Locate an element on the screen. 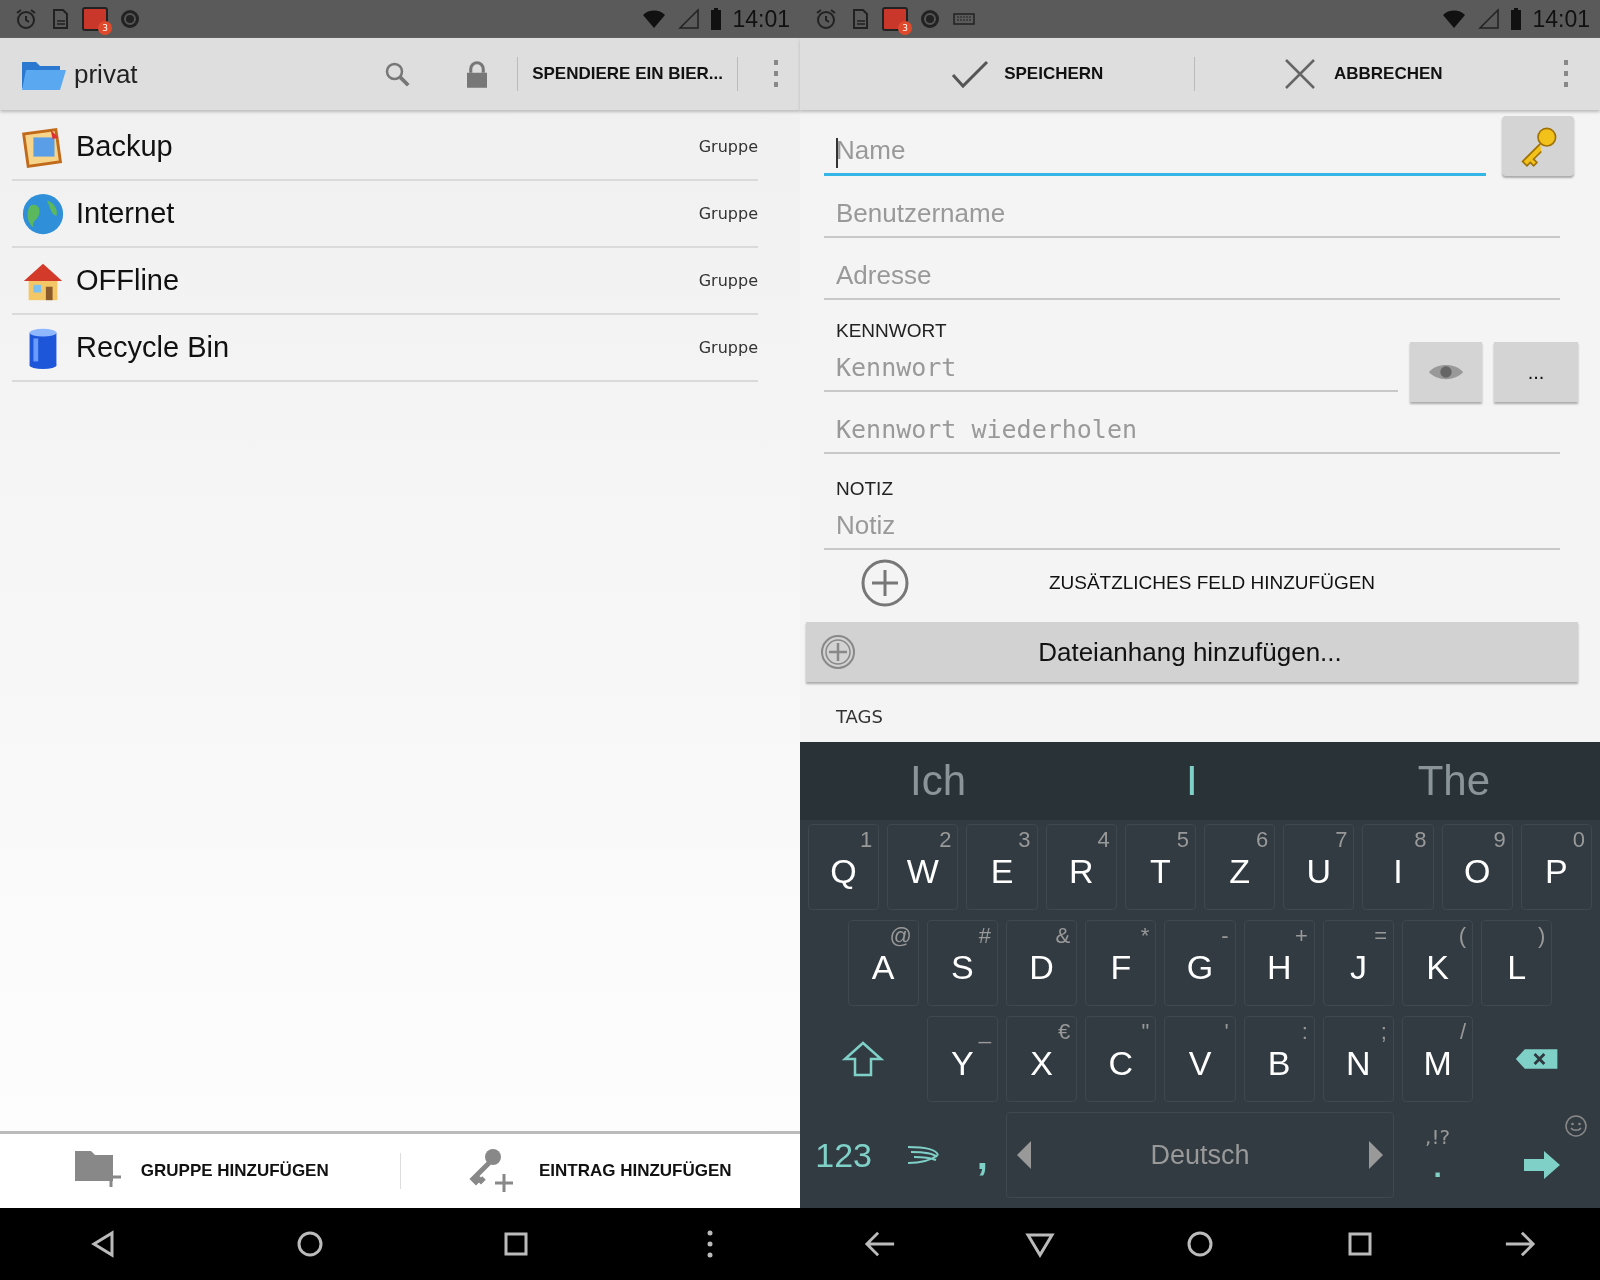 This screenshot has width=1600, height=1280. forward-arrow-icon is located at coordinates (1520, 1244).